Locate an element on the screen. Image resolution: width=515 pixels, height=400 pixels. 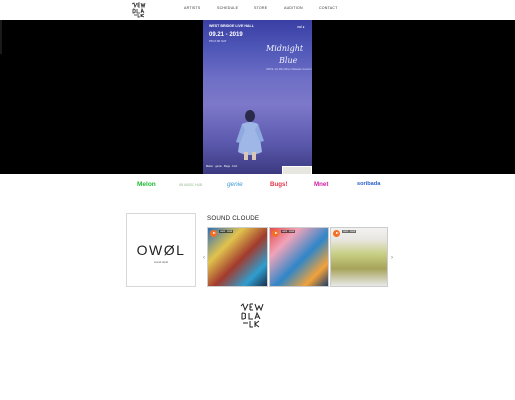
genie-link: genie is located at coordinates (235, 184).